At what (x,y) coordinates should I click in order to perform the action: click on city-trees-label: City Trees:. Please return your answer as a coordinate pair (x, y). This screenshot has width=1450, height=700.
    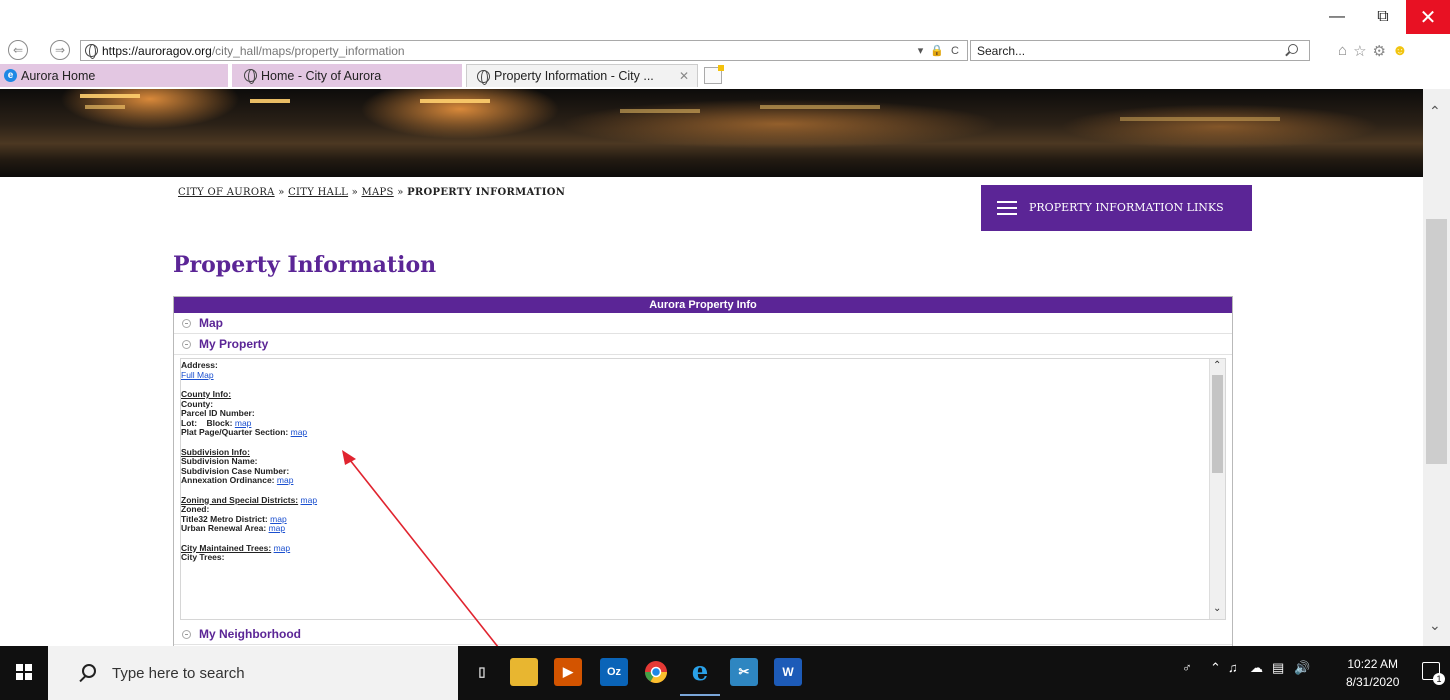
    Looking at the image, I should click on (203, 557).